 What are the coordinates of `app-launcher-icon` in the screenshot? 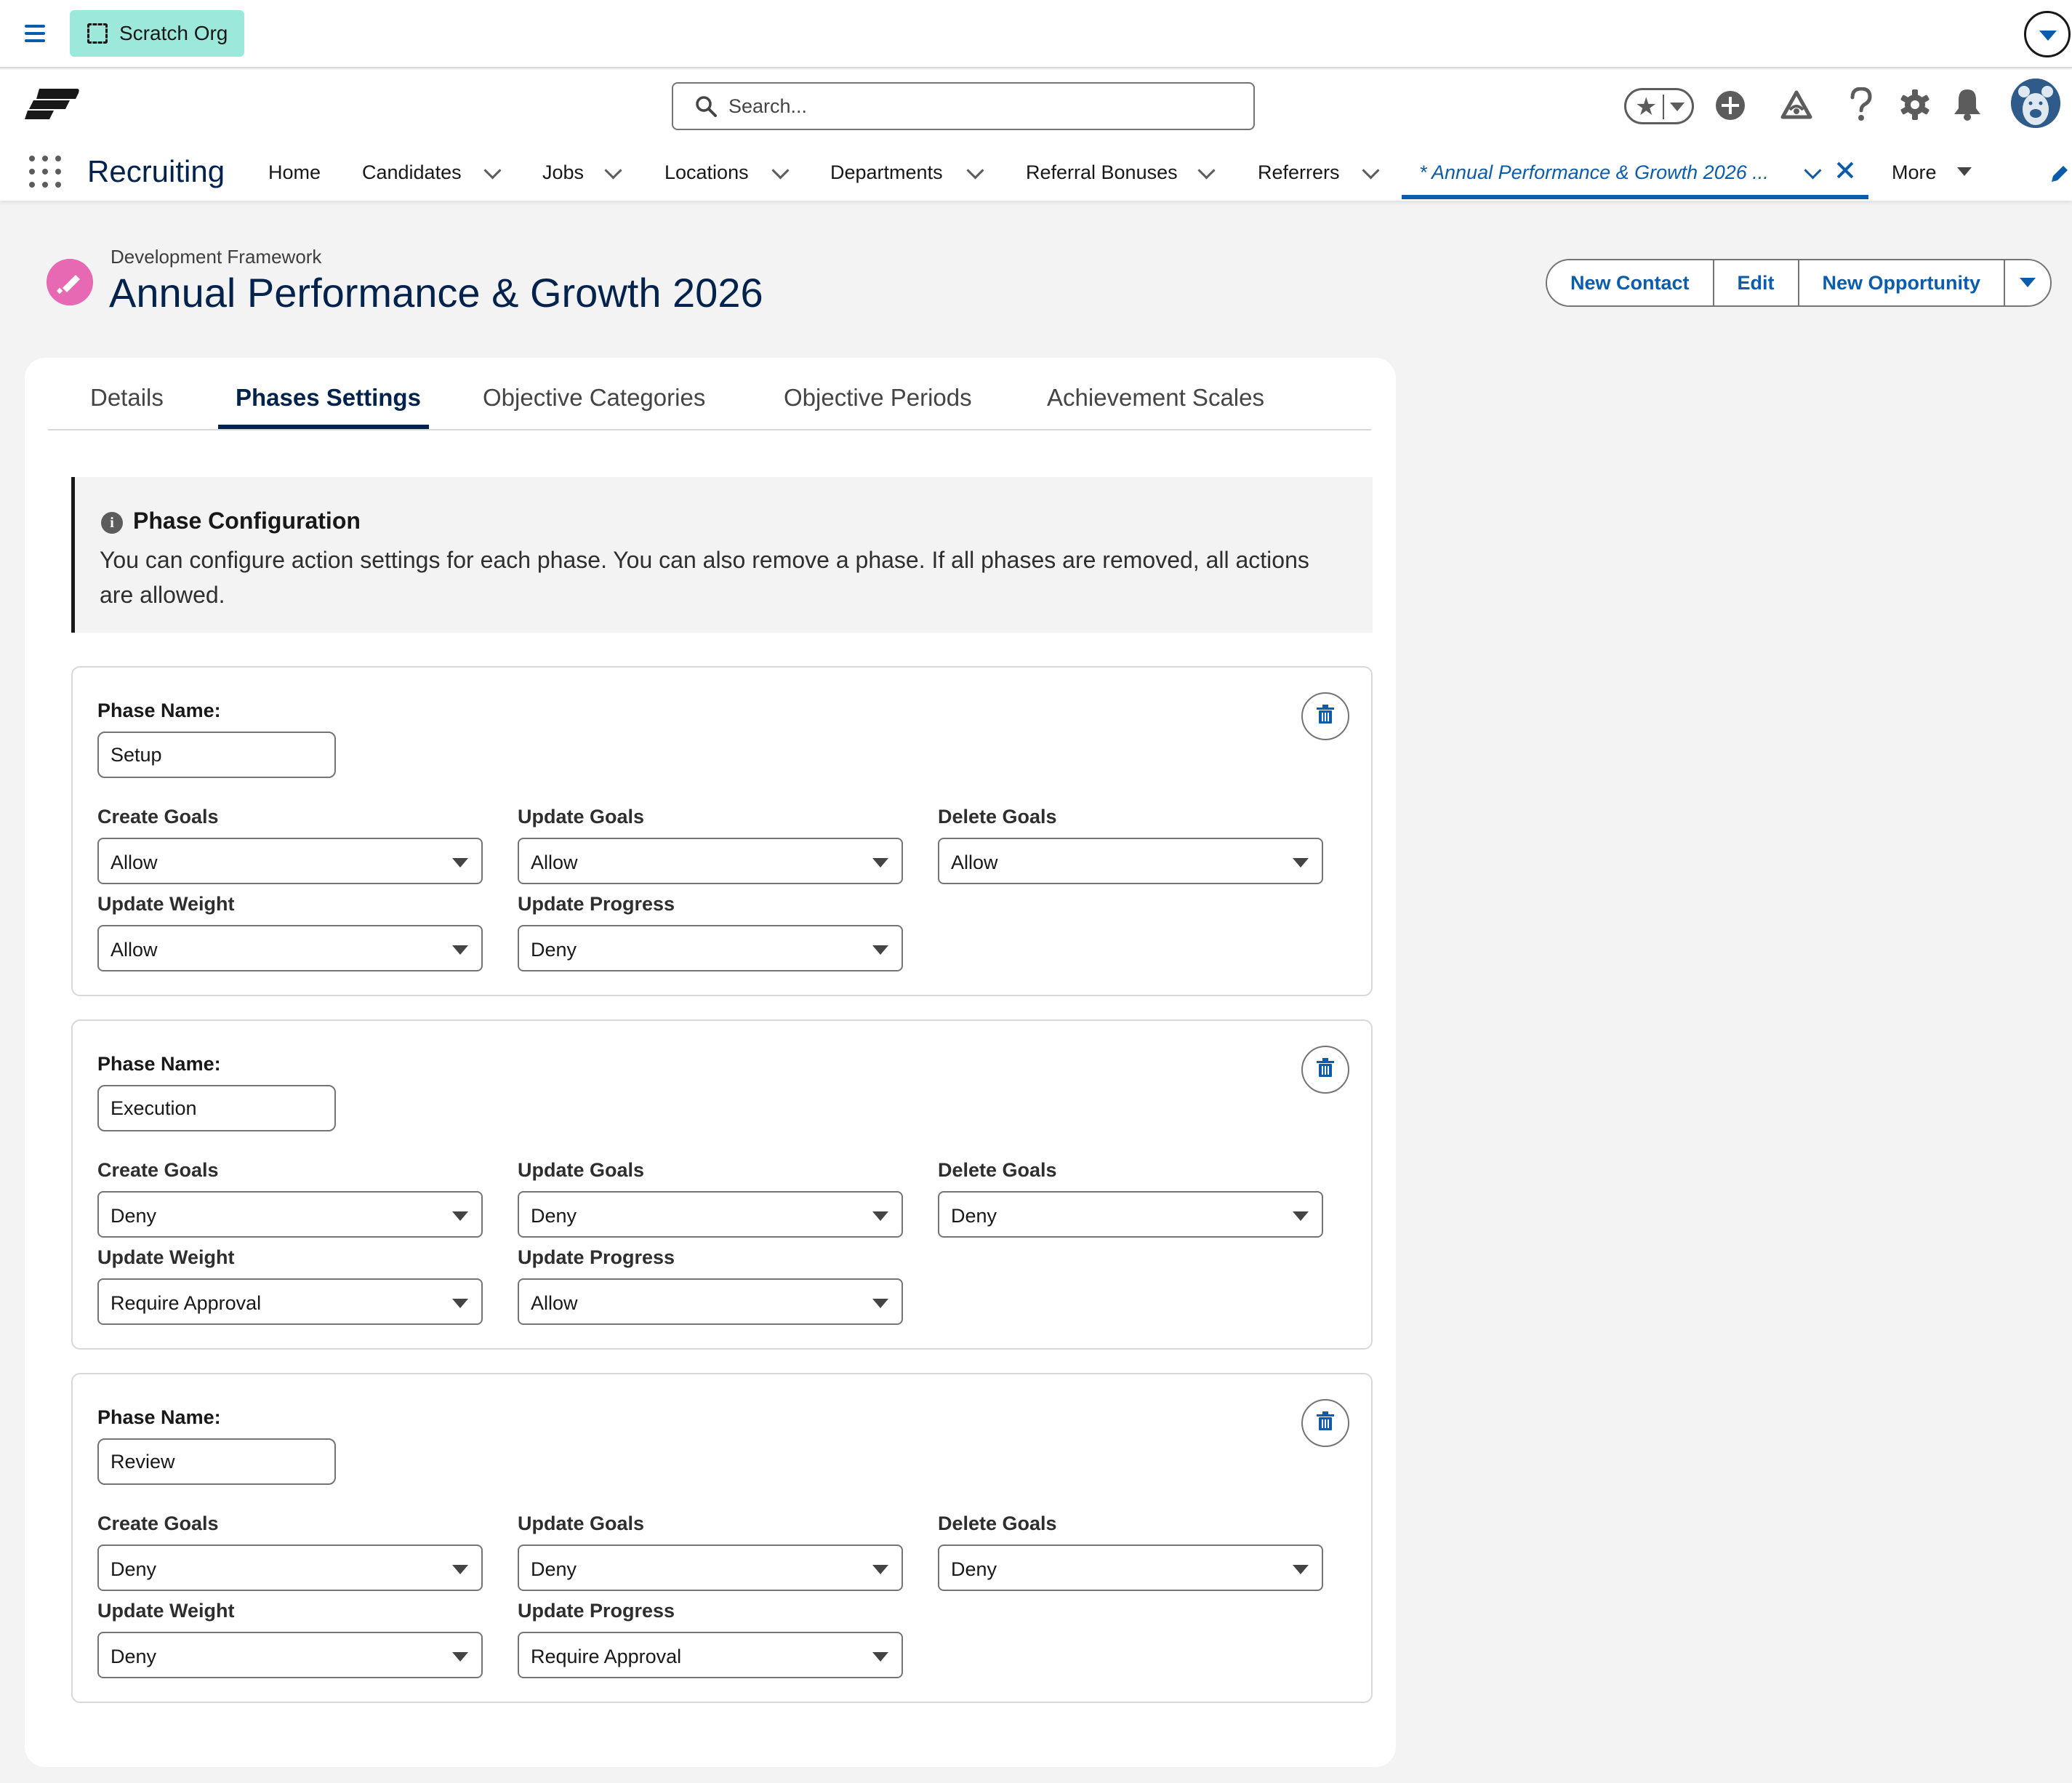 It's located at (45, 172).